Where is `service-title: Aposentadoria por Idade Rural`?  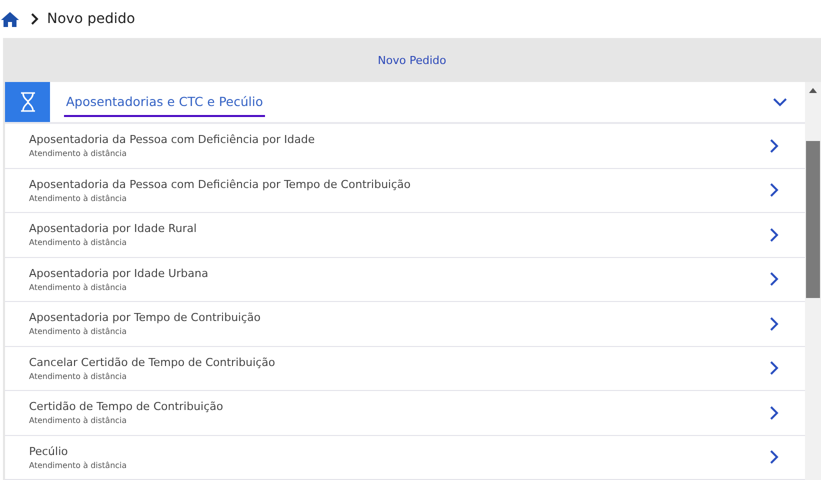
service-title: Aposentadoria por Idade Rural is located at coordinates (113, 229).